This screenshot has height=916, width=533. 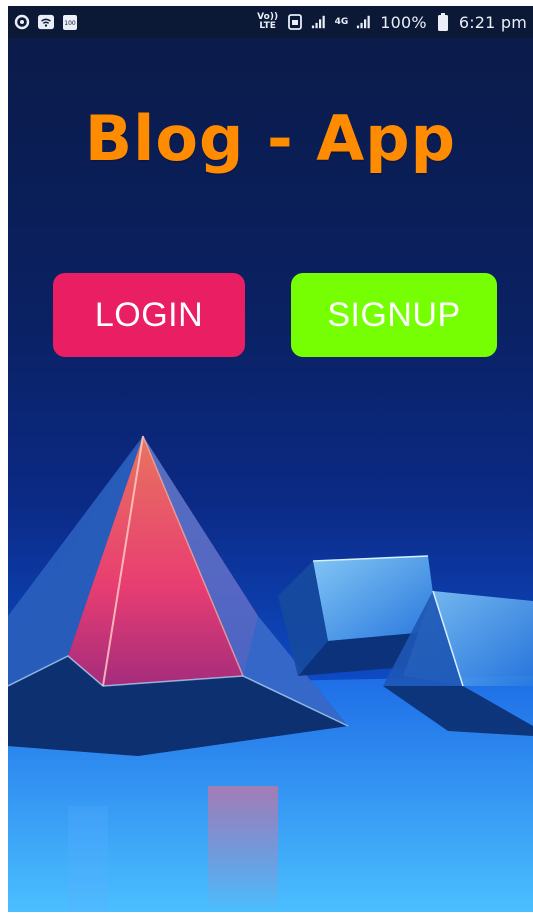 I want to click on sync-icon, so click(x=22, y=22).